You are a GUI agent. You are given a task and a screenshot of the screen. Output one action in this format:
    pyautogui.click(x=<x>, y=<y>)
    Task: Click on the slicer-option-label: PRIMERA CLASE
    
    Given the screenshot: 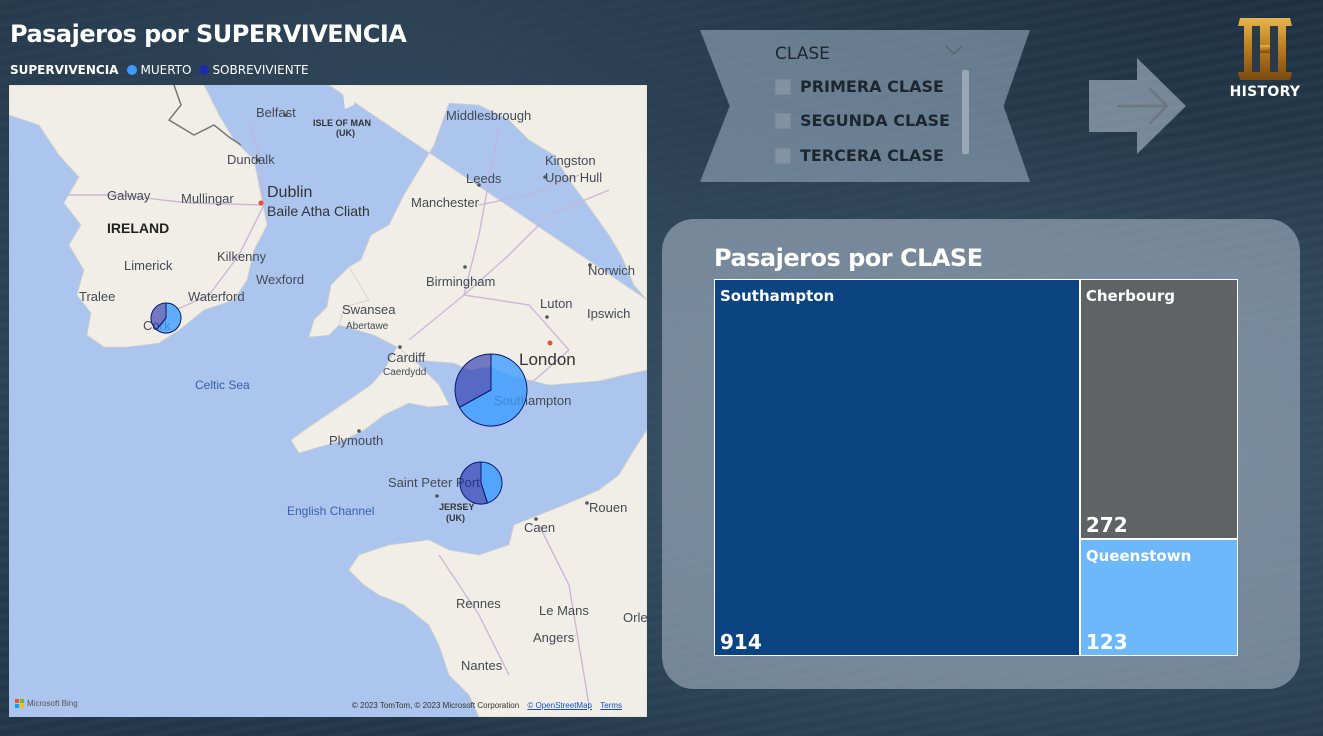 What is the action you would take?
    pyautogui.click(x=872, y=86)
    